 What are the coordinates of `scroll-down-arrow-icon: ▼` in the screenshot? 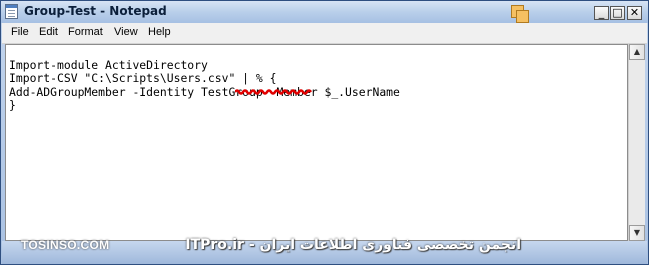 It's located at (637, 233).